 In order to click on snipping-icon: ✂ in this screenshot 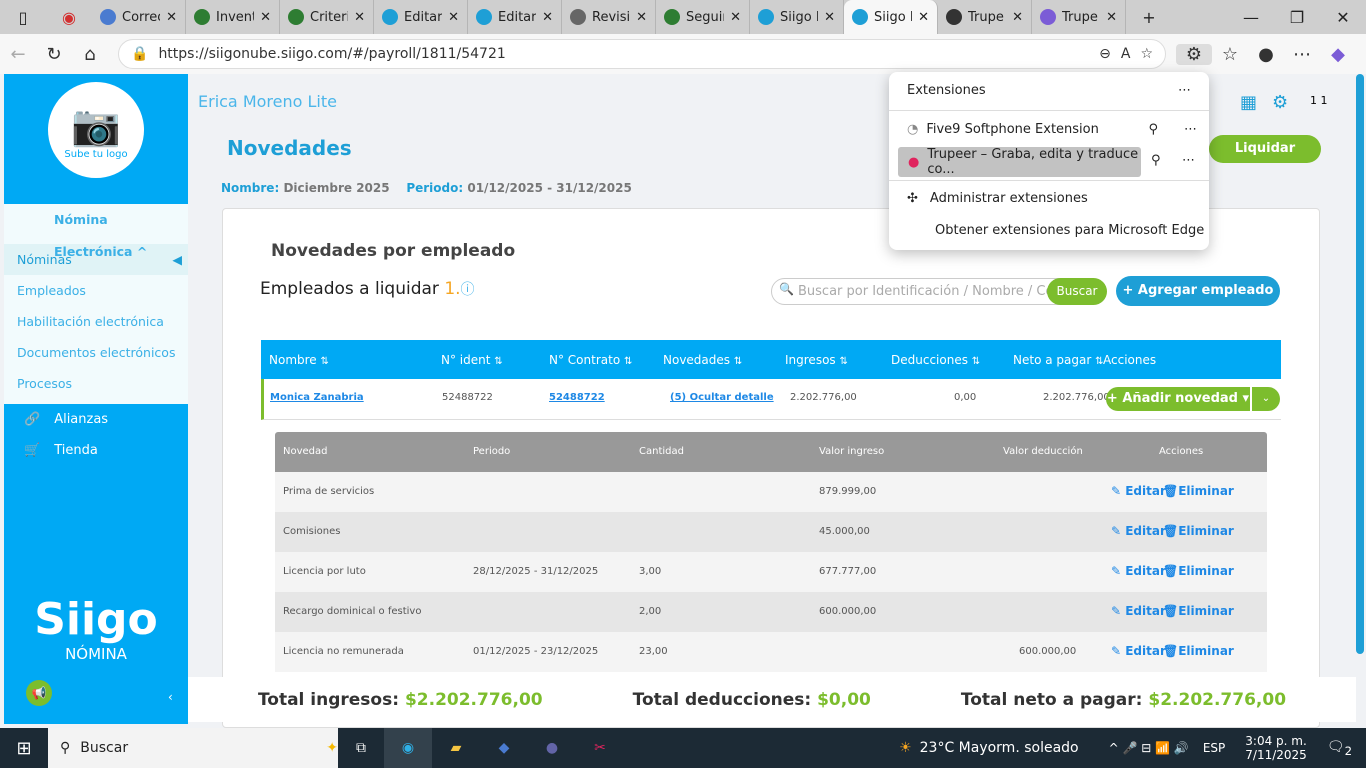, I will do `click(600, 748)`.